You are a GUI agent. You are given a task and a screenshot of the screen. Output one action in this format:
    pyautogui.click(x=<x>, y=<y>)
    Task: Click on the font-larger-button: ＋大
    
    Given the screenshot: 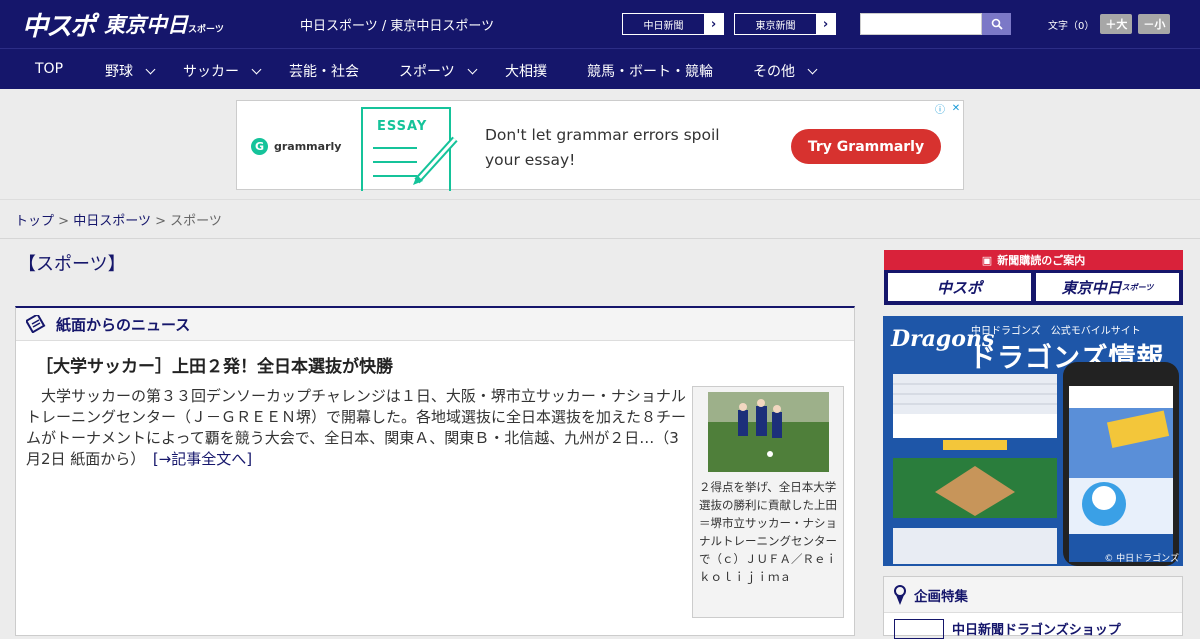 What is the action you would take?
    pyautogui.click(x=1116, y=24)
    